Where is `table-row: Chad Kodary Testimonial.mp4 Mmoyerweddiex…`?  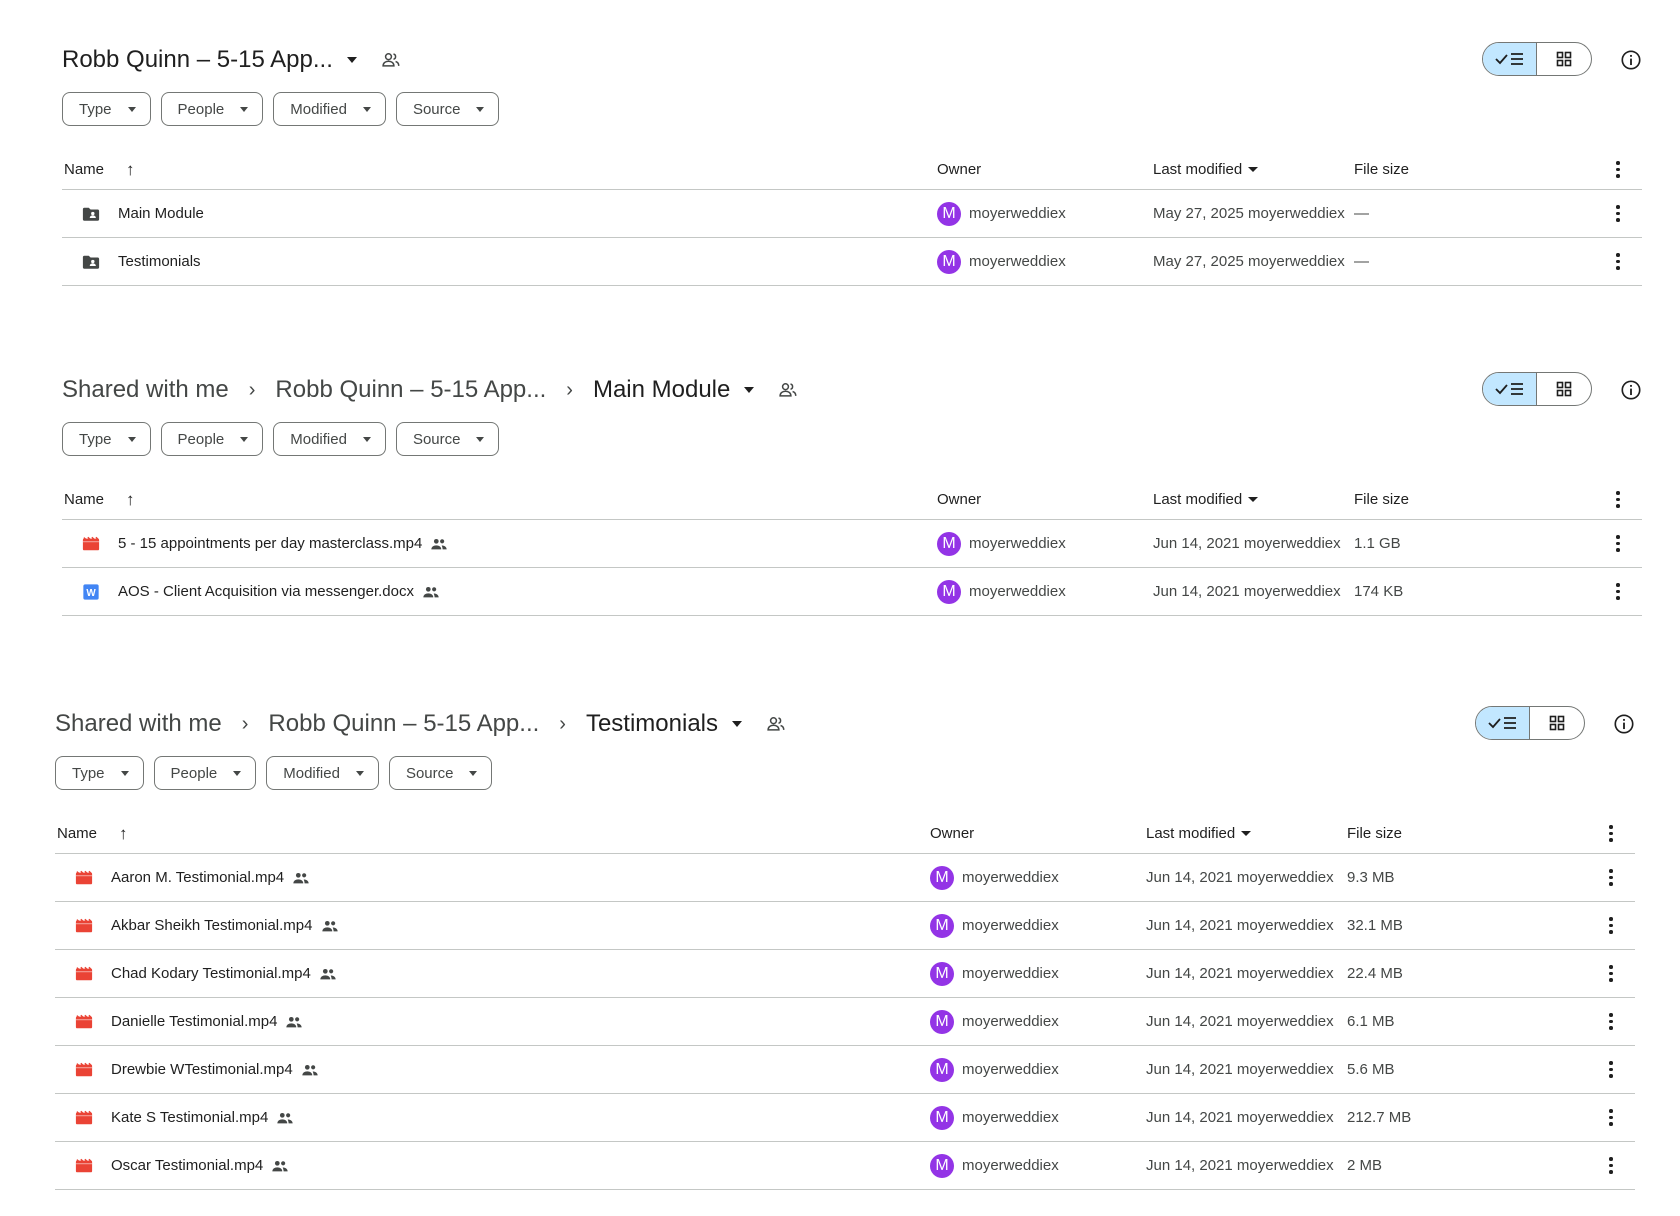 table-row: Chad Kodary Testimonial.mp4 Mmoyerweddiex… is located at coordinates (845, 974).